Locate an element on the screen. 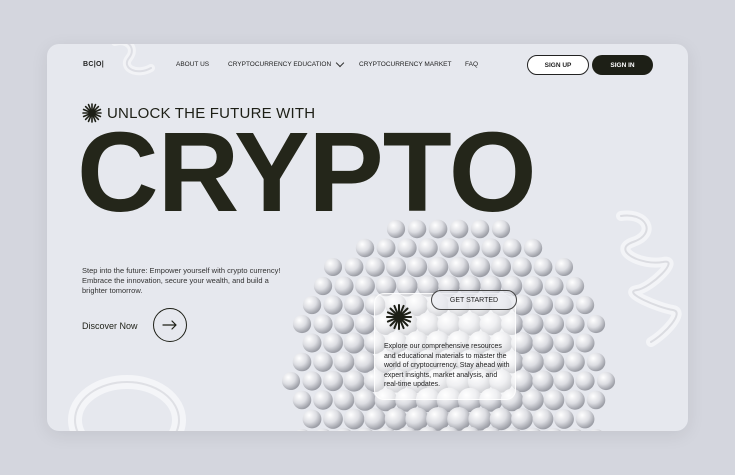  nav-faq: FAQ is located at coordinates (471, 64).